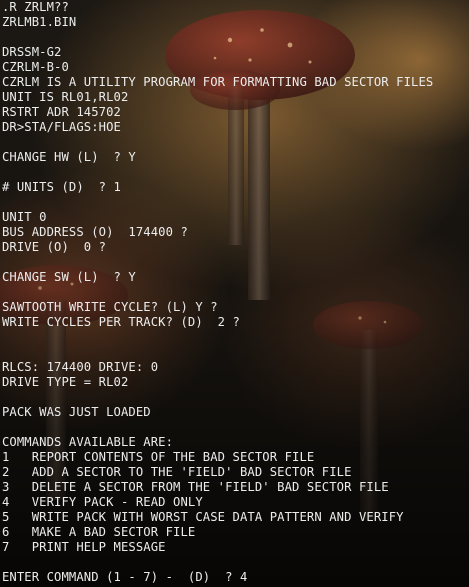 Image resolution: width=469 pixels, height=587 pixels. What do you see at coordinates (61, 187) in the screenshot?
I see `terminal-line: # UNITS (D) ? 1` at bounding box center [61, 187].